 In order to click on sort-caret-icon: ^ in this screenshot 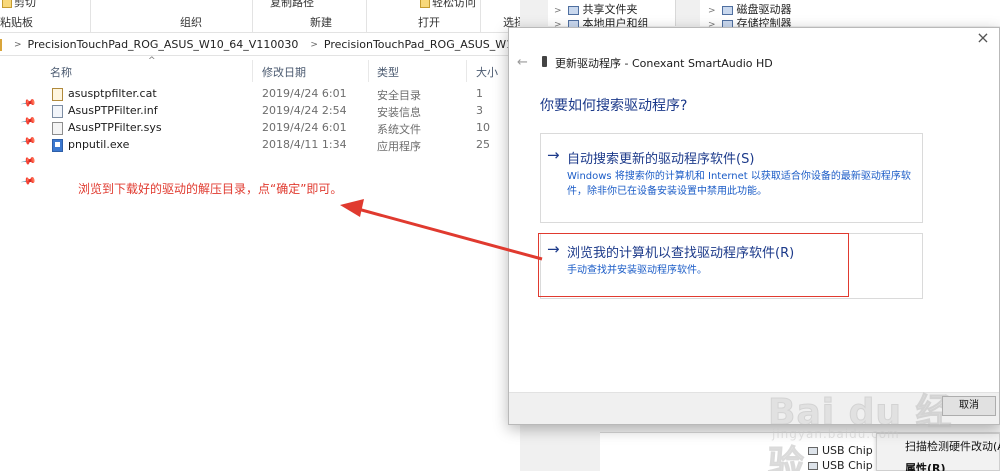, I will do `click(152, 61)`.